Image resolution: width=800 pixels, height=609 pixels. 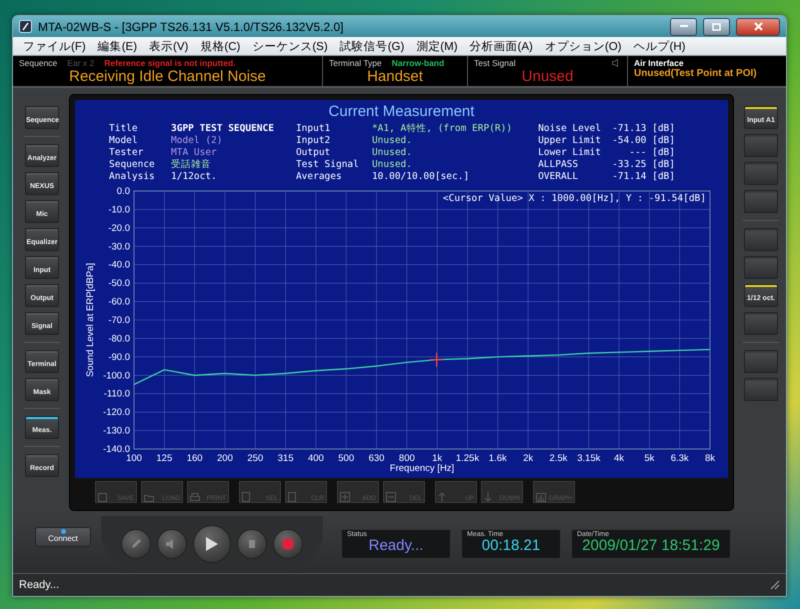 What do you see at coordinates (254, 458) in the screenshot?
I see `x-tick-label: 250` at bounding box center [254, 458].